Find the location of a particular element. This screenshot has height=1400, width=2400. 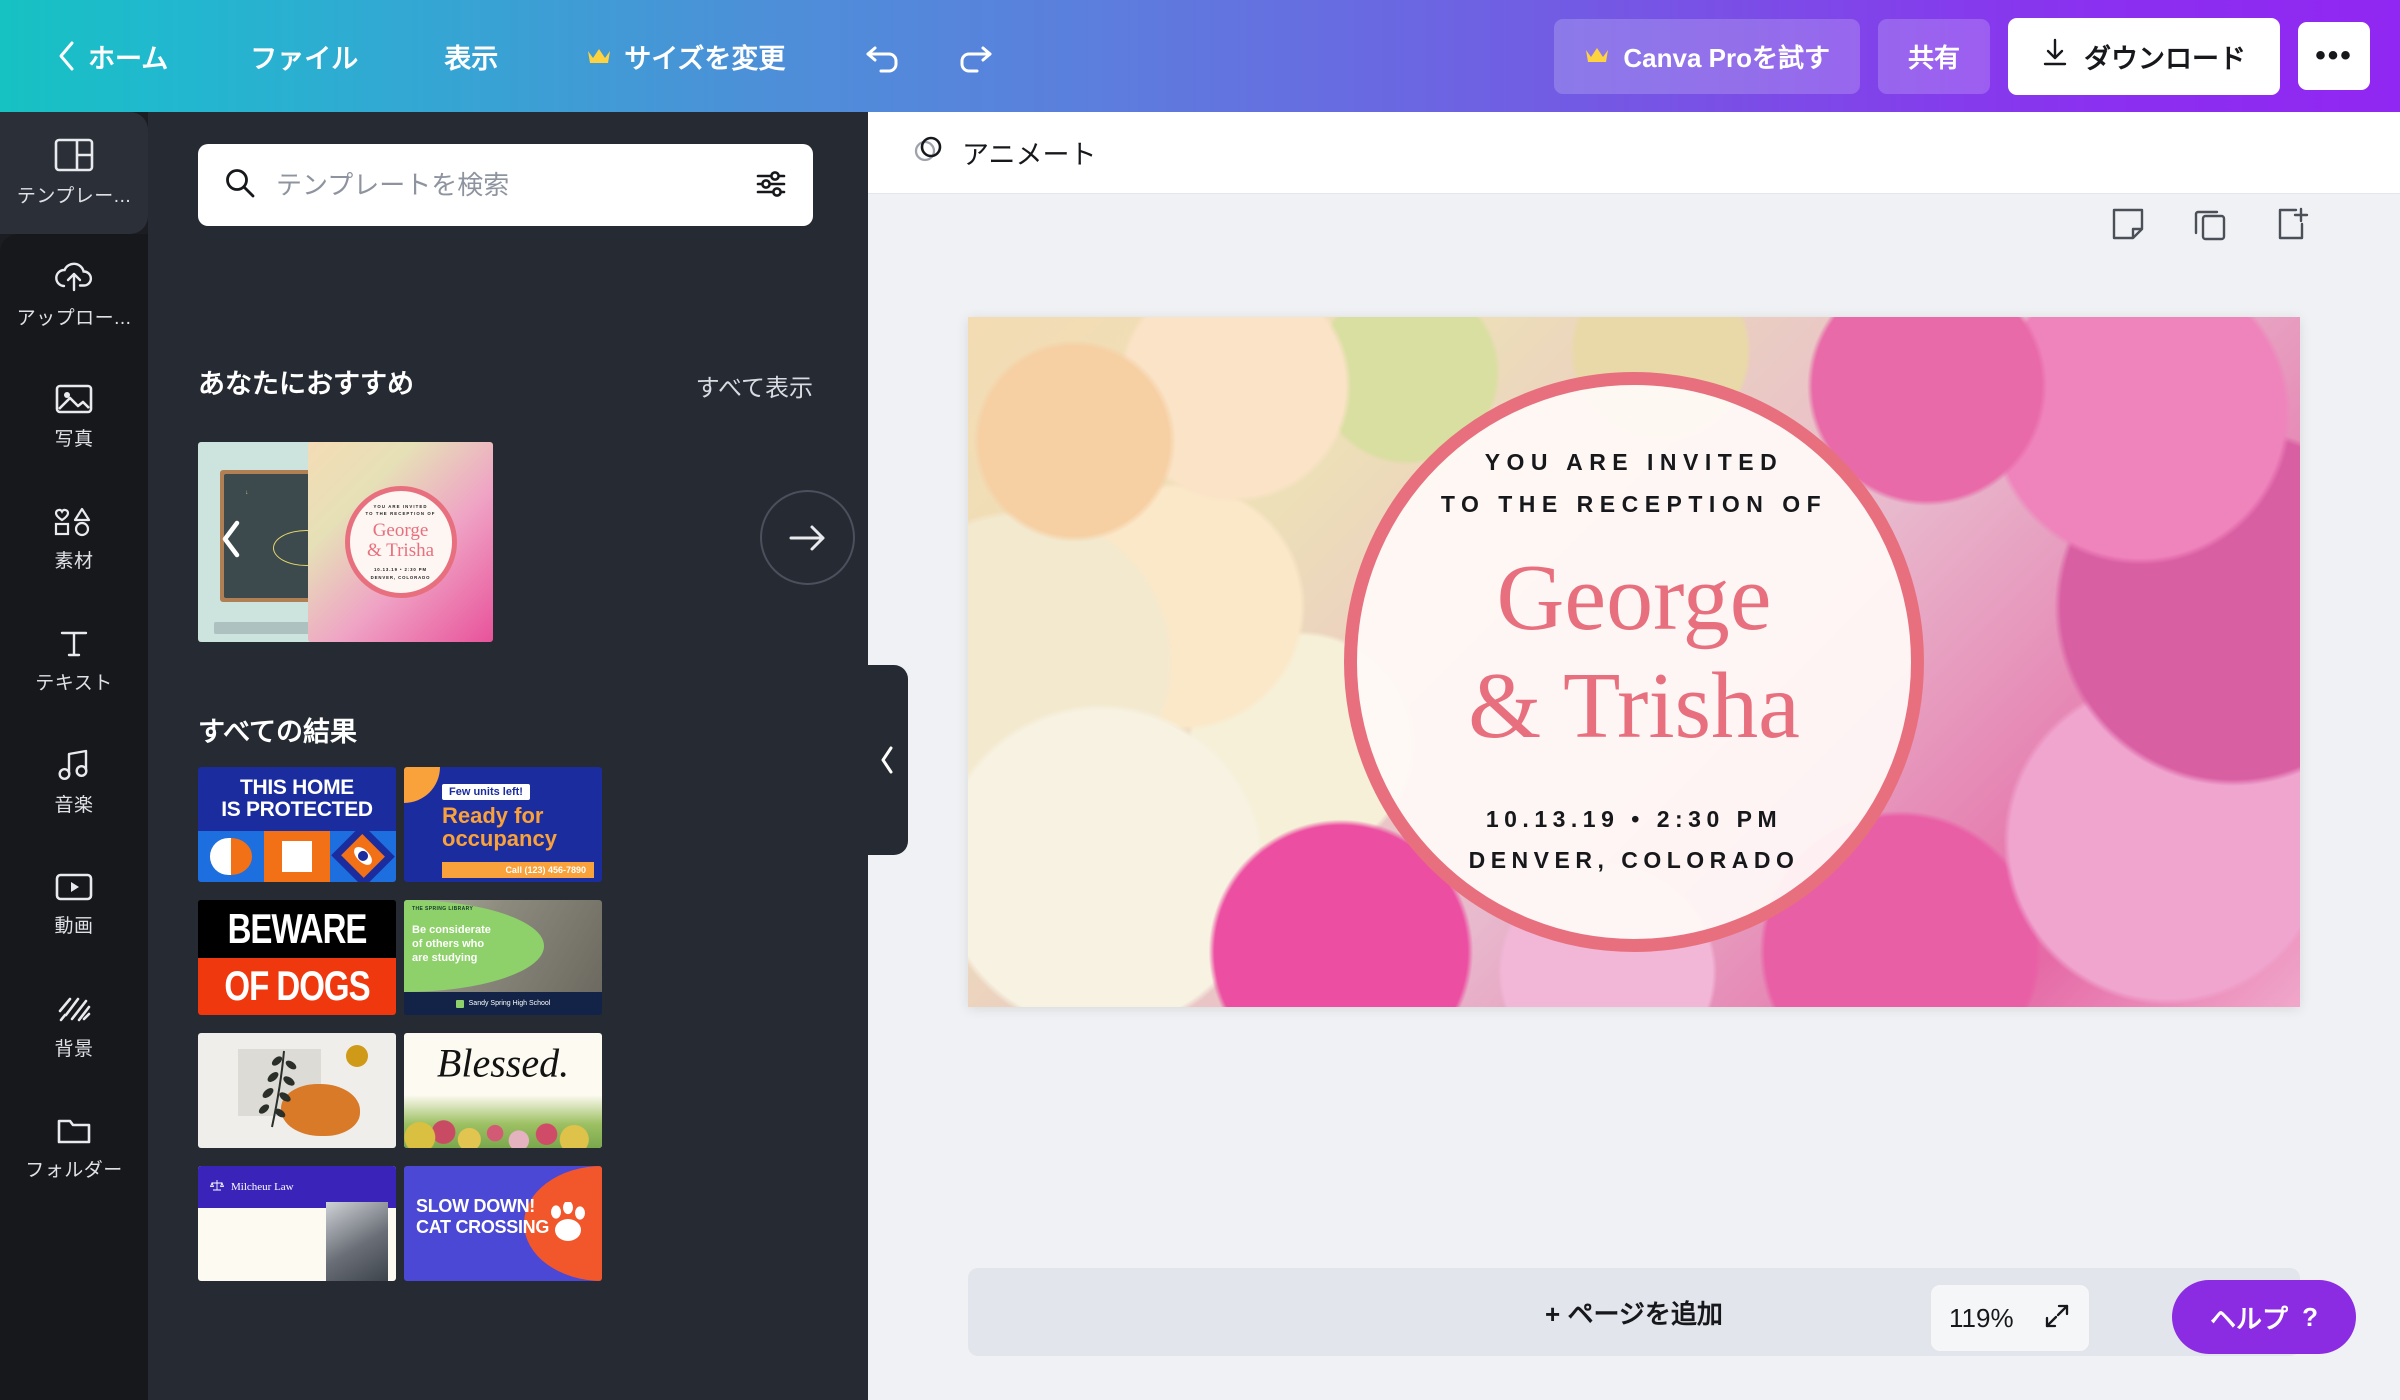

topbar-right-group: Canva Proを試す 共有 ダウンロード ••• is located at coordinates (1977, 56).